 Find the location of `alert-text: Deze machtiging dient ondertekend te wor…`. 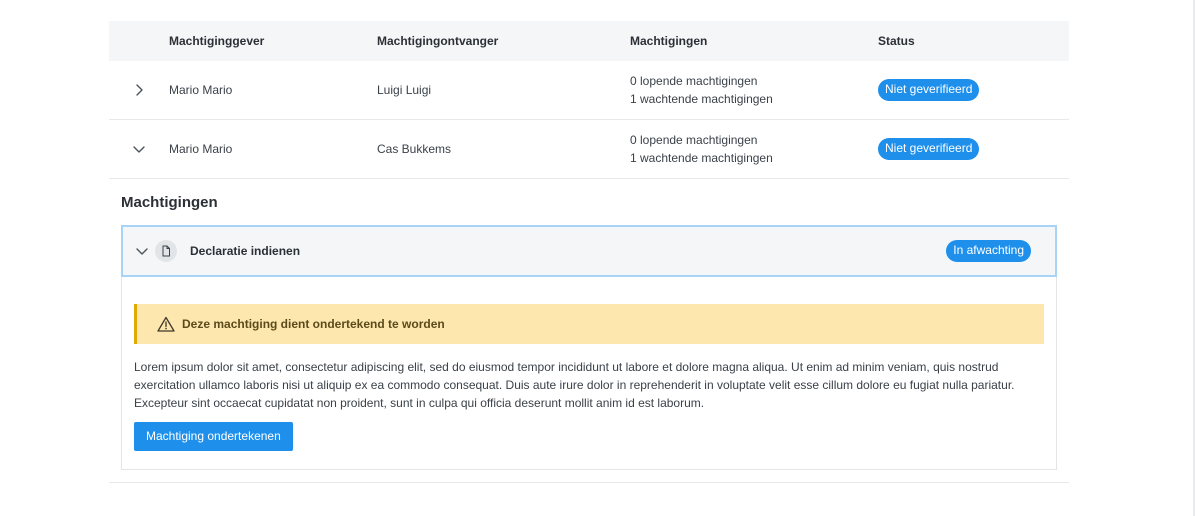

alert-text: Deze machtiging dient ondertekend te wor… is located at coordinates (313, 324).